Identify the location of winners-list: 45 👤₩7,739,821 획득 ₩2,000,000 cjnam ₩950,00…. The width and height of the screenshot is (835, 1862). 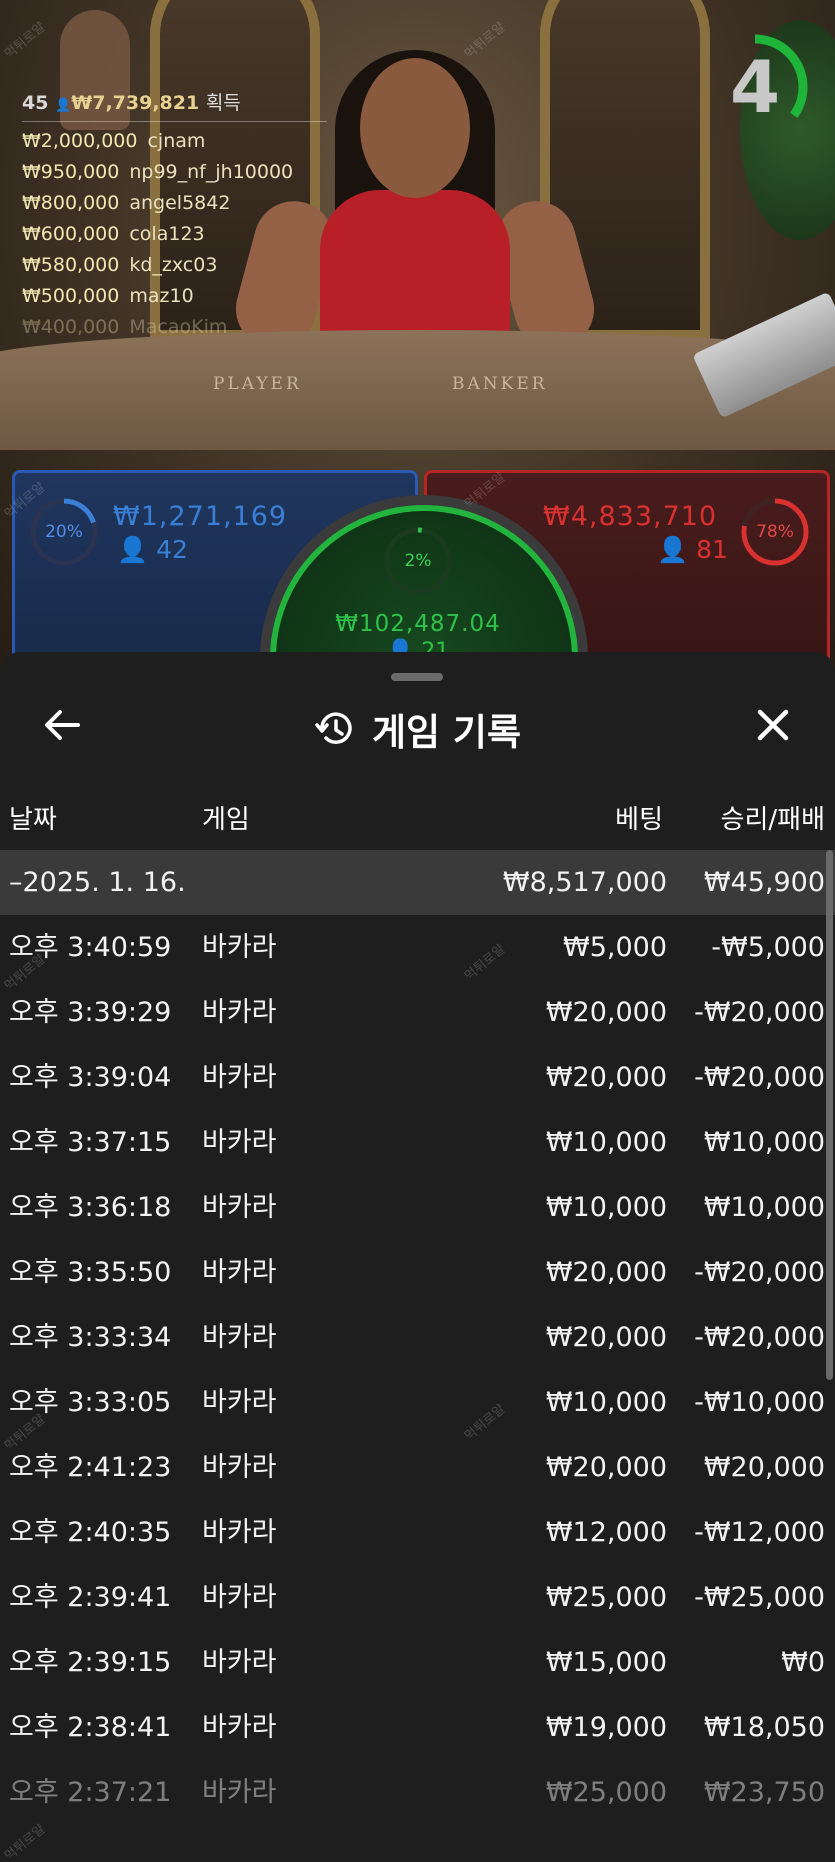
(174, 215).